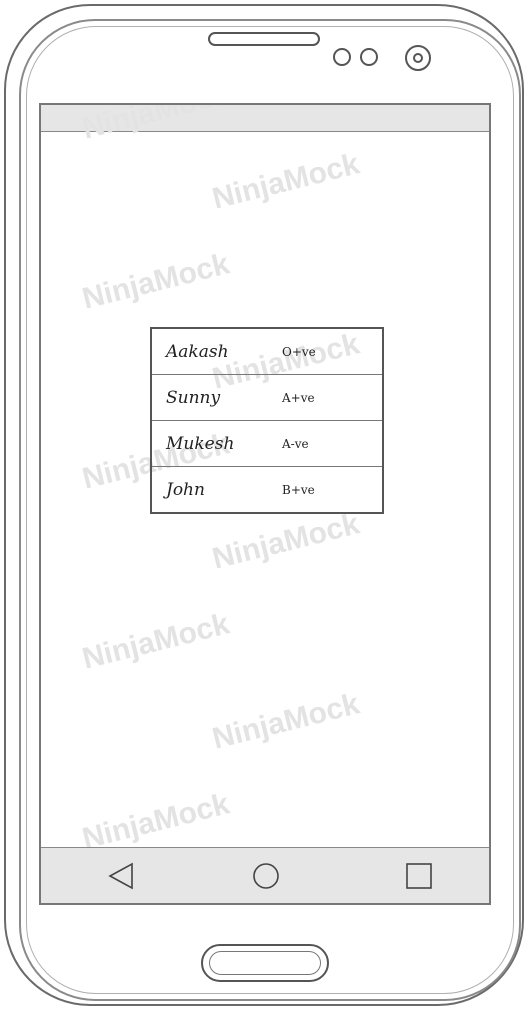  Describe the element at coordinates (295, 443) in the screenshot. I see `blood-group: A-ve` at that location.